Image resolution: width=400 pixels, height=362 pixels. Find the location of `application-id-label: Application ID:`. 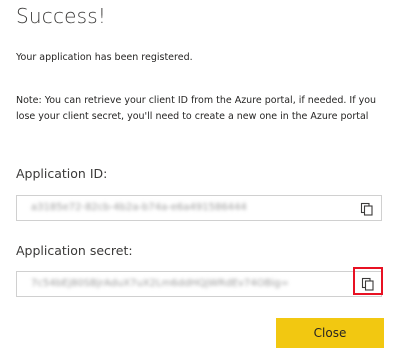

application-id-label: Application ID: is located at coordinates (62, 173).